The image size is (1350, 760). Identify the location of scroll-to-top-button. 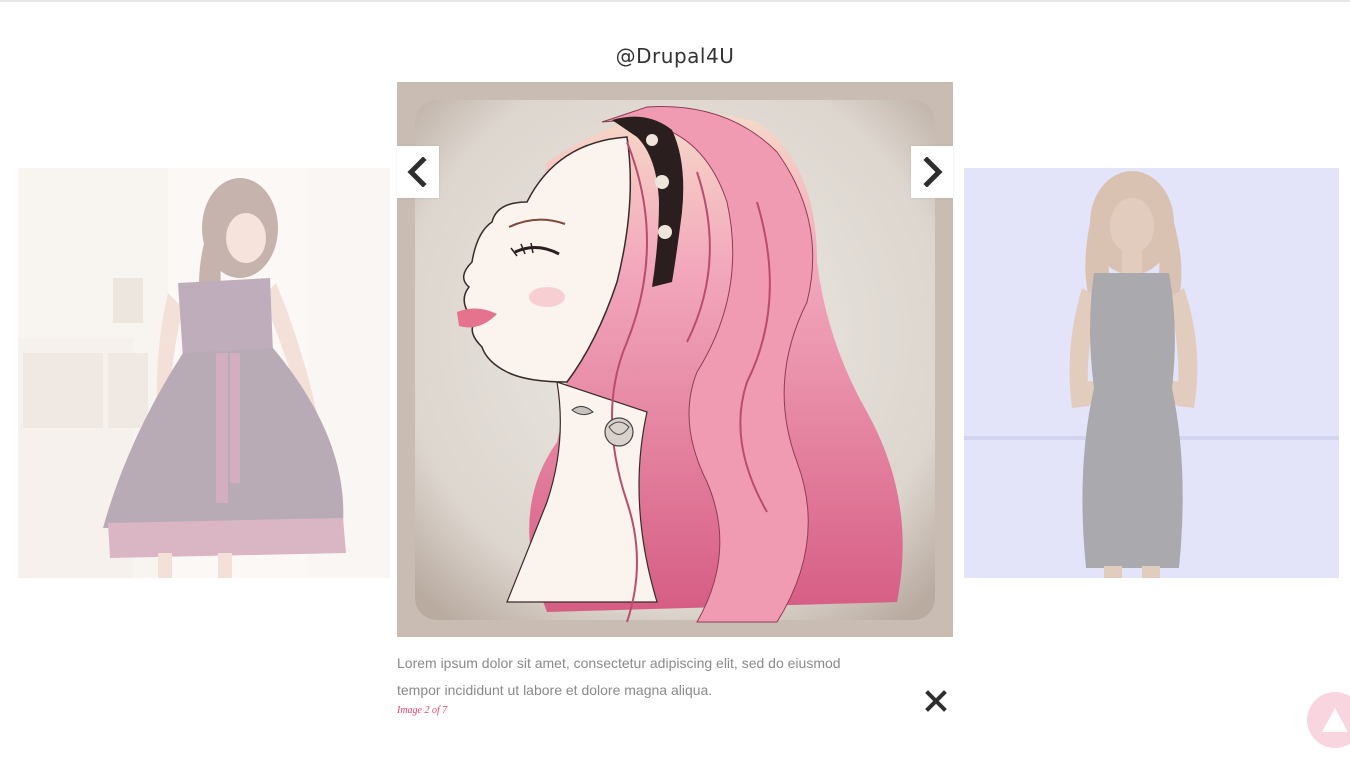
(1328, 720).